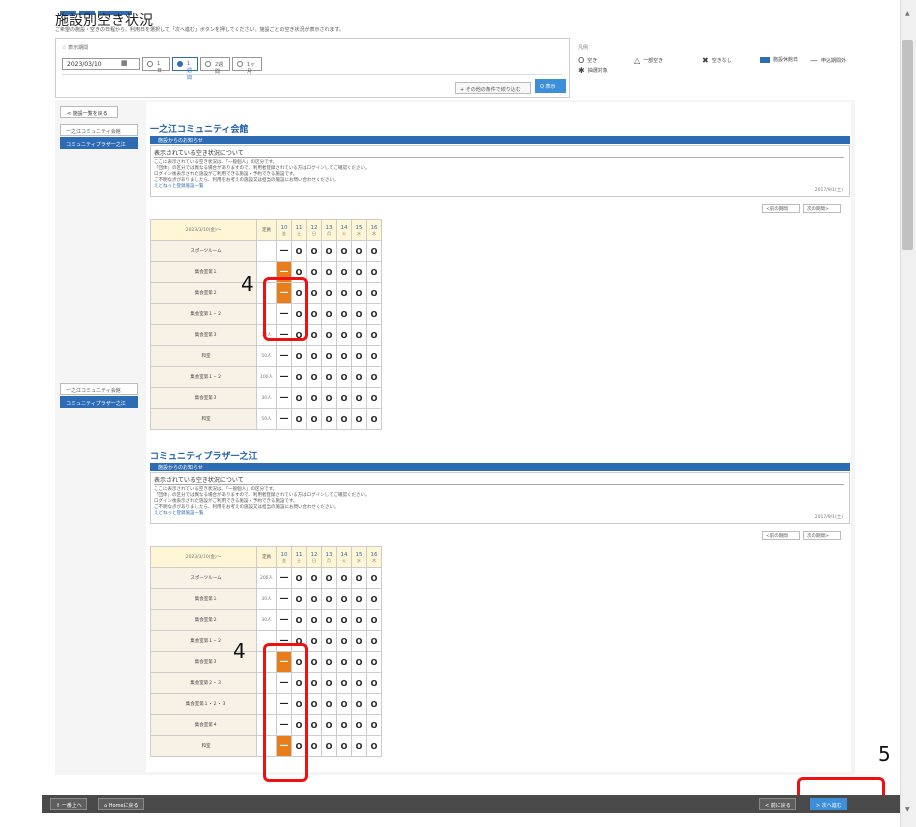  What do you see at coordinates (124, 63) in the screenshot?
I see `calendar-icon: ▦` at bounding box center [124, 63].